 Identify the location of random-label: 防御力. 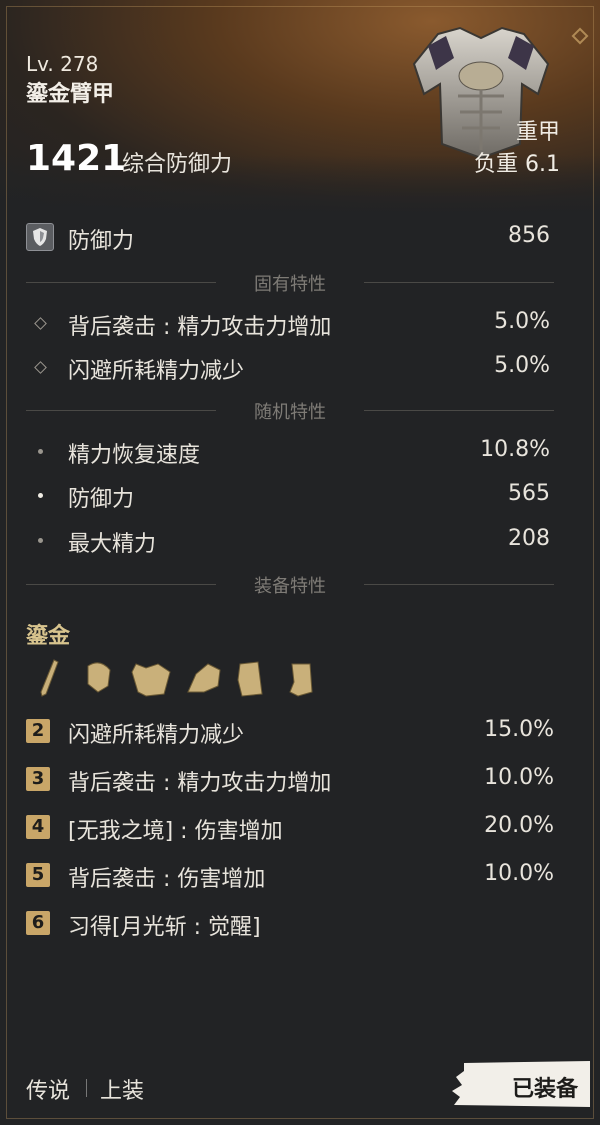
(101, 499).